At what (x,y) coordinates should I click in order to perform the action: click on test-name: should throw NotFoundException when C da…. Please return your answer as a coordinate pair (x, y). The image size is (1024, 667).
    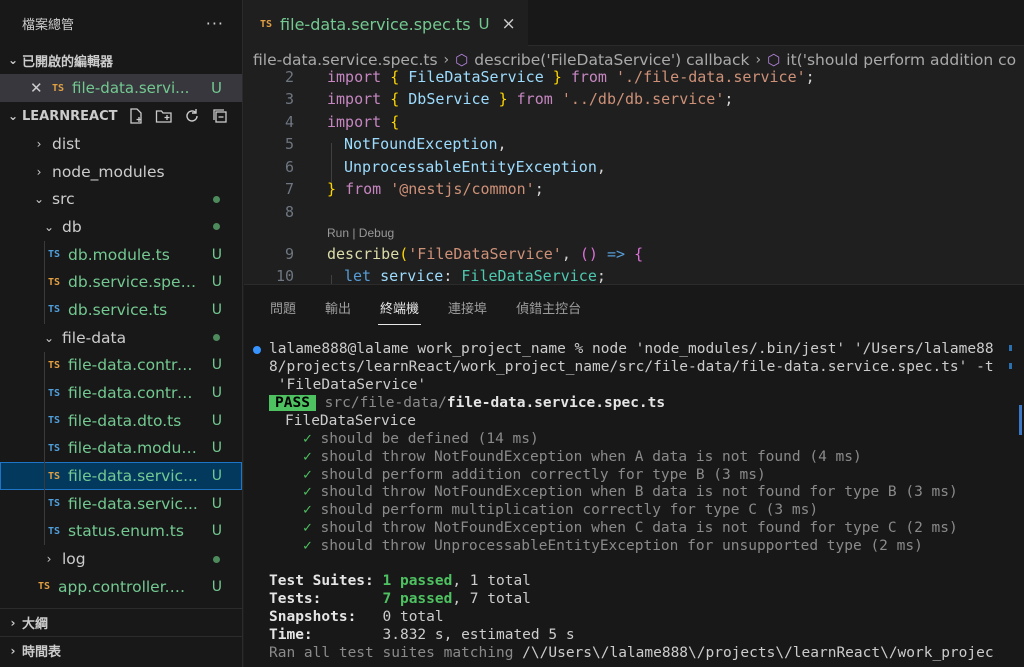
    Looking at the image, I should click on (639, 528).